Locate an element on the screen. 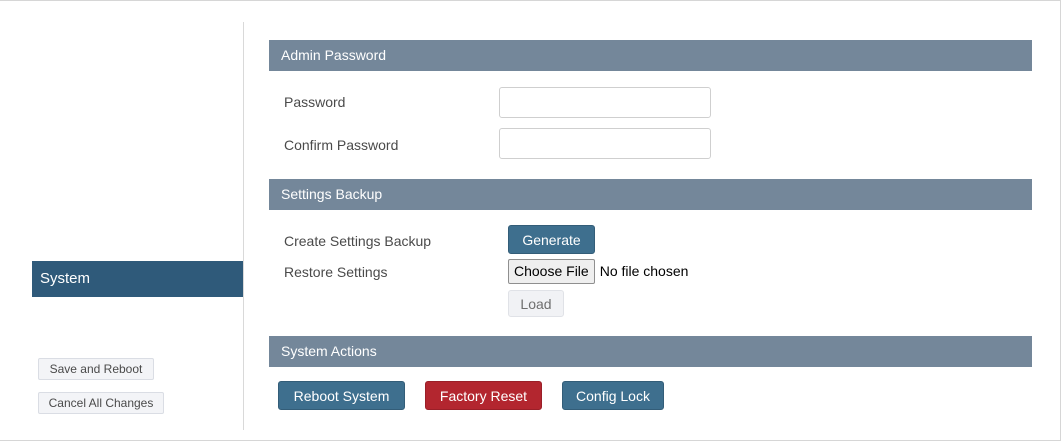 The image size is (1061, 441). create-settings-backup-label: Create Settings Backup is located at coordinates (358, 241).